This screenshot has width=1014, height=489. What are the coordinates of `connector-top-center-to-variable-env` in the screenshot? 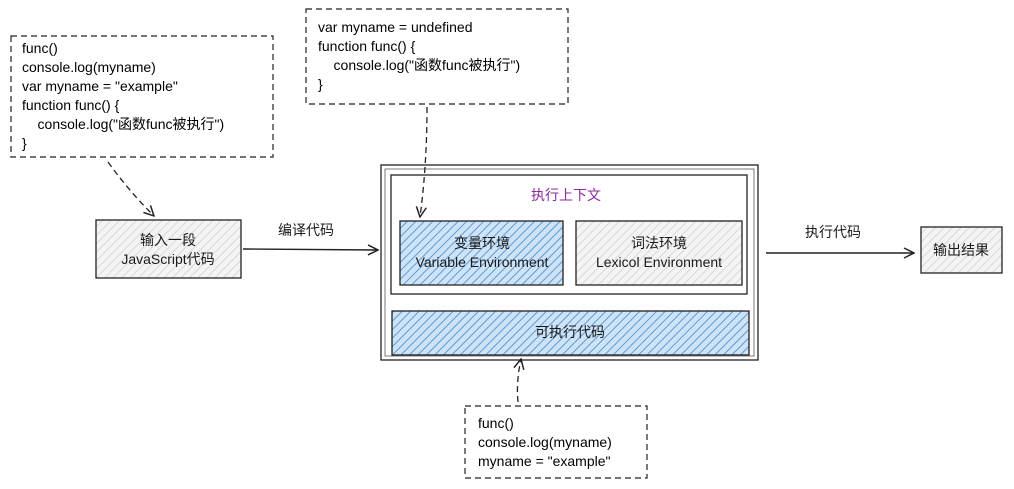 It's located at (424, 161).